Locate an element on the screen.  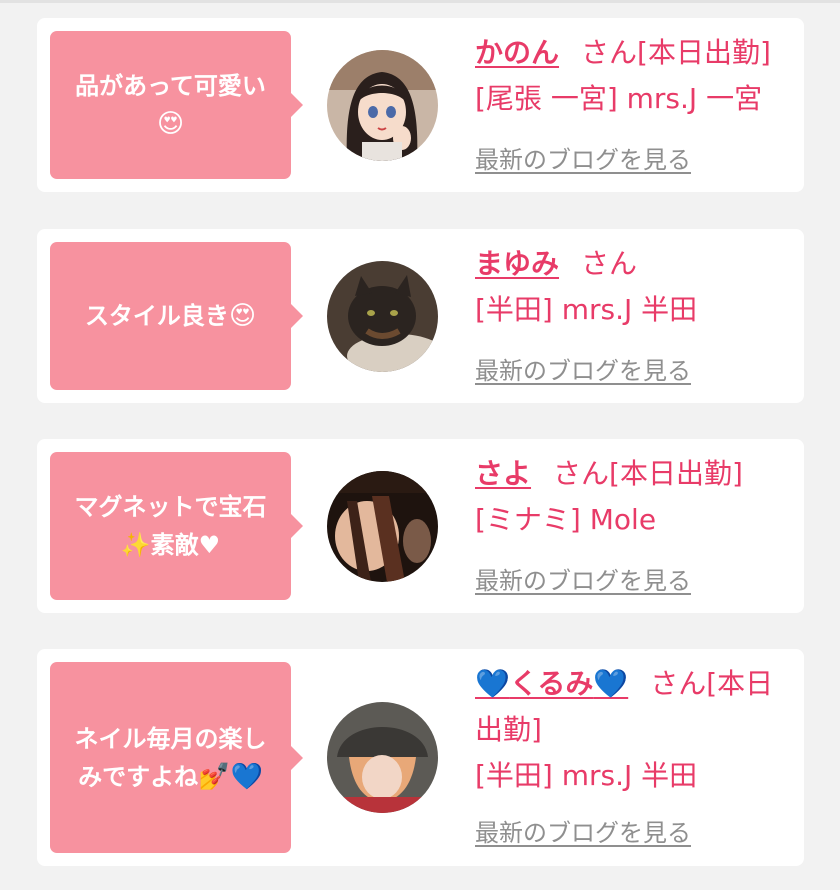
cast-info: まゆみ さん [半田] mrs.J 半田 is located at coordinates (635, 287).